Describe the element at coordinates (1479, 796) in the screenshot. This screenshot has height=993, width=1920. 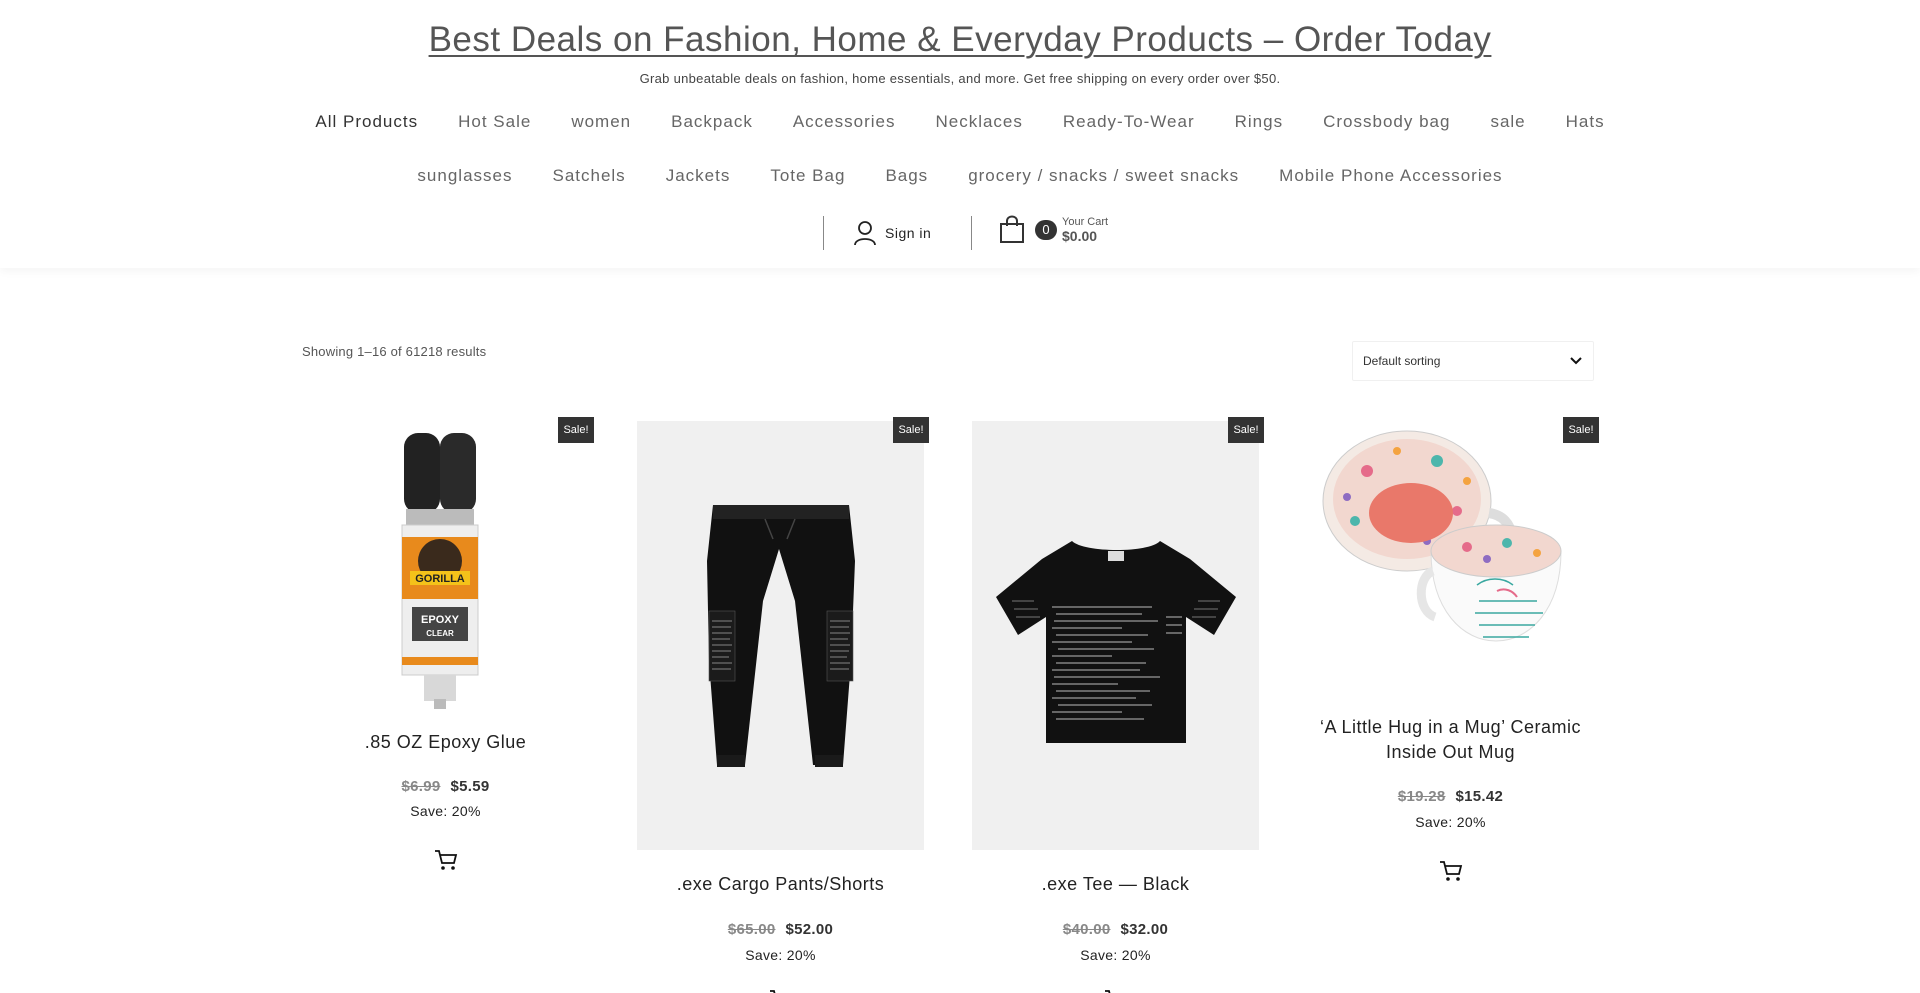
I see `sale-price: $15.42` at that location.